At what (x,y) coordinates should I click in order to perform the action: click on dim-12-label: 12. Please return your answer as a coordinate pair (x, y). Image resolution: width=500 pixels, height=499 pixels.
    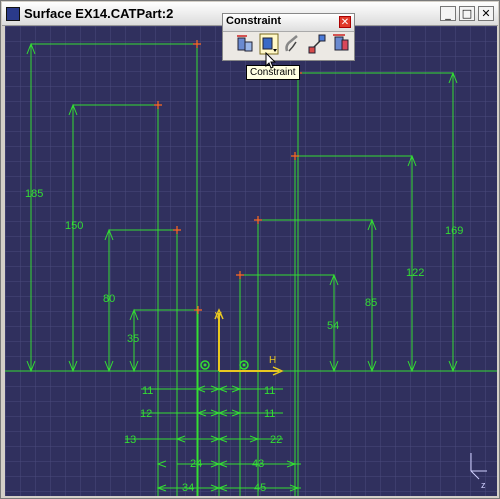
    Looking at the image, I should click on (146, 414).